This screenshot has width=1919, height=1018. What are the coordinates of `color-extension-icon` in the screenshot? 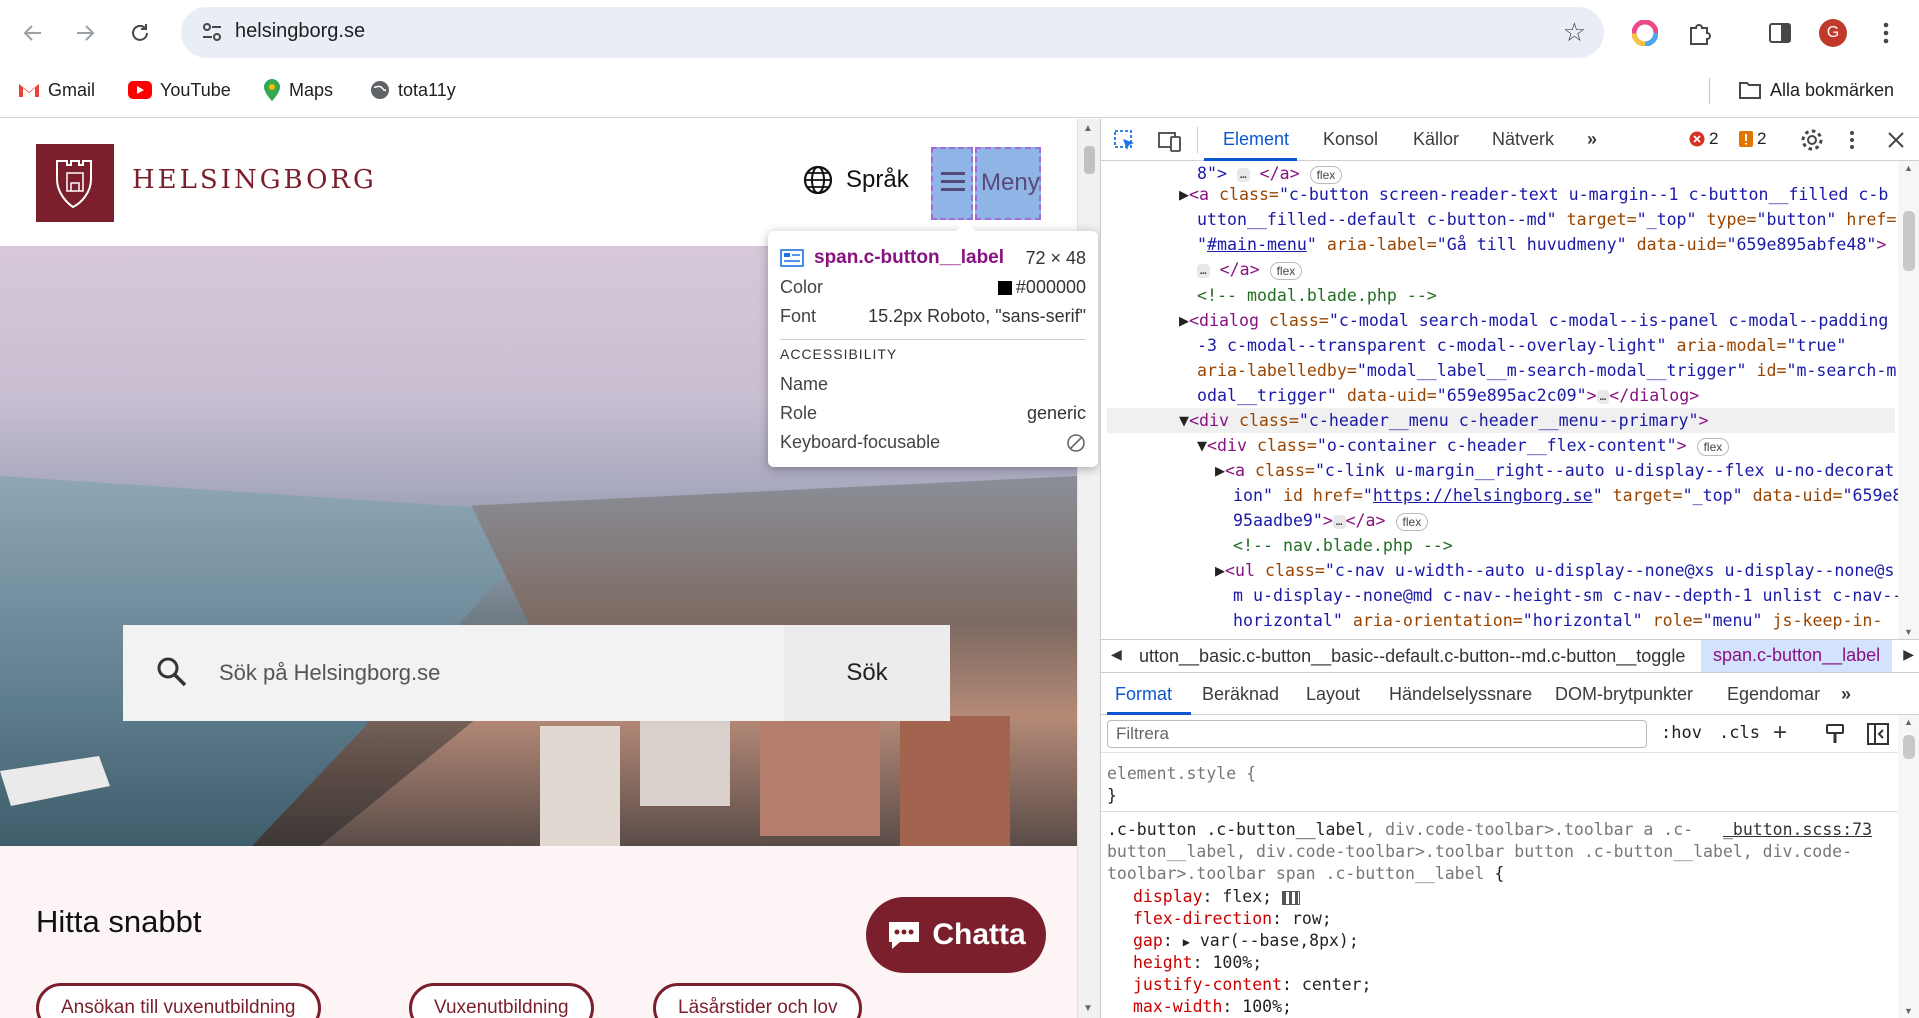 It's located at (1645, 33).